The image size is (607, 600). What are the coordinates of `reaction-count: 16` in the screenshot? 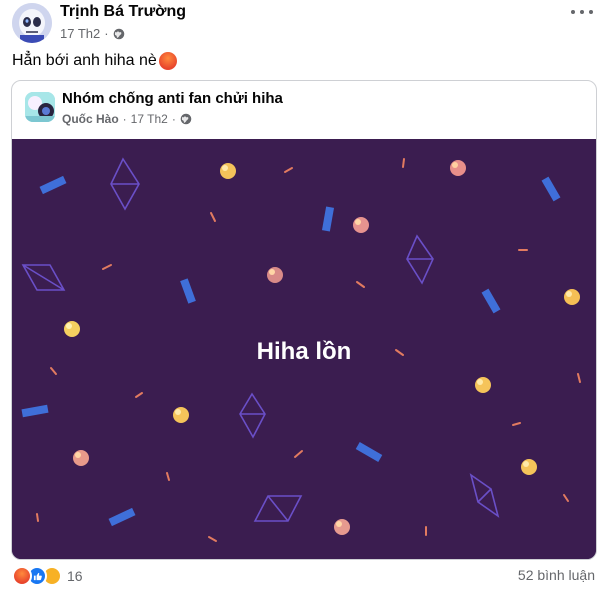 It's located at (75, 576).